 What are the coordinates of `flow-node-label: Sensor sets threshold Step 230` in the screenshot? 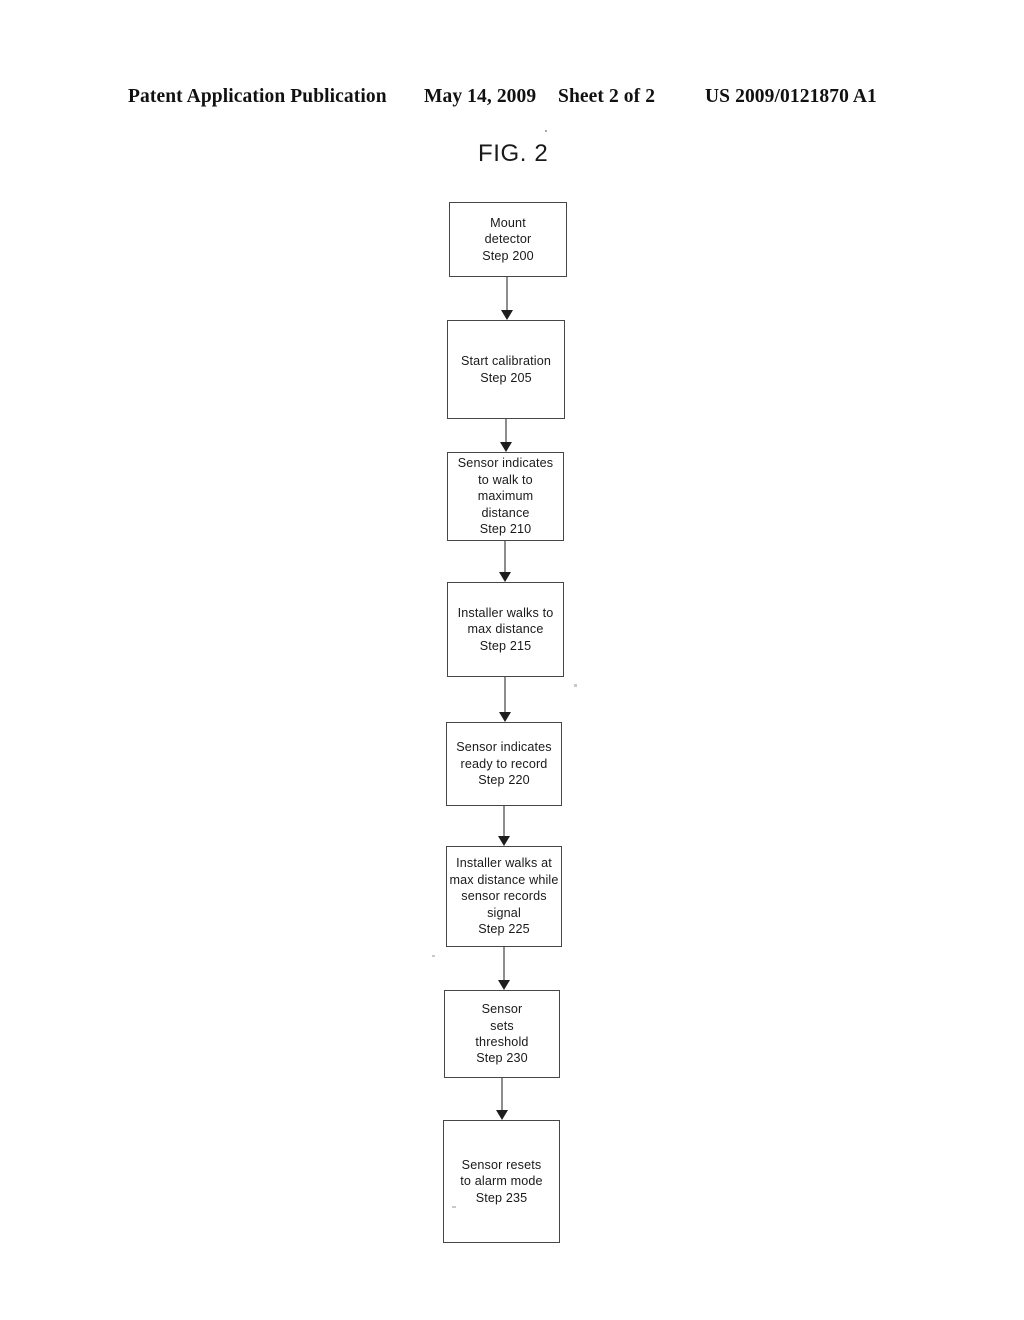 It's located at (502, 1034).